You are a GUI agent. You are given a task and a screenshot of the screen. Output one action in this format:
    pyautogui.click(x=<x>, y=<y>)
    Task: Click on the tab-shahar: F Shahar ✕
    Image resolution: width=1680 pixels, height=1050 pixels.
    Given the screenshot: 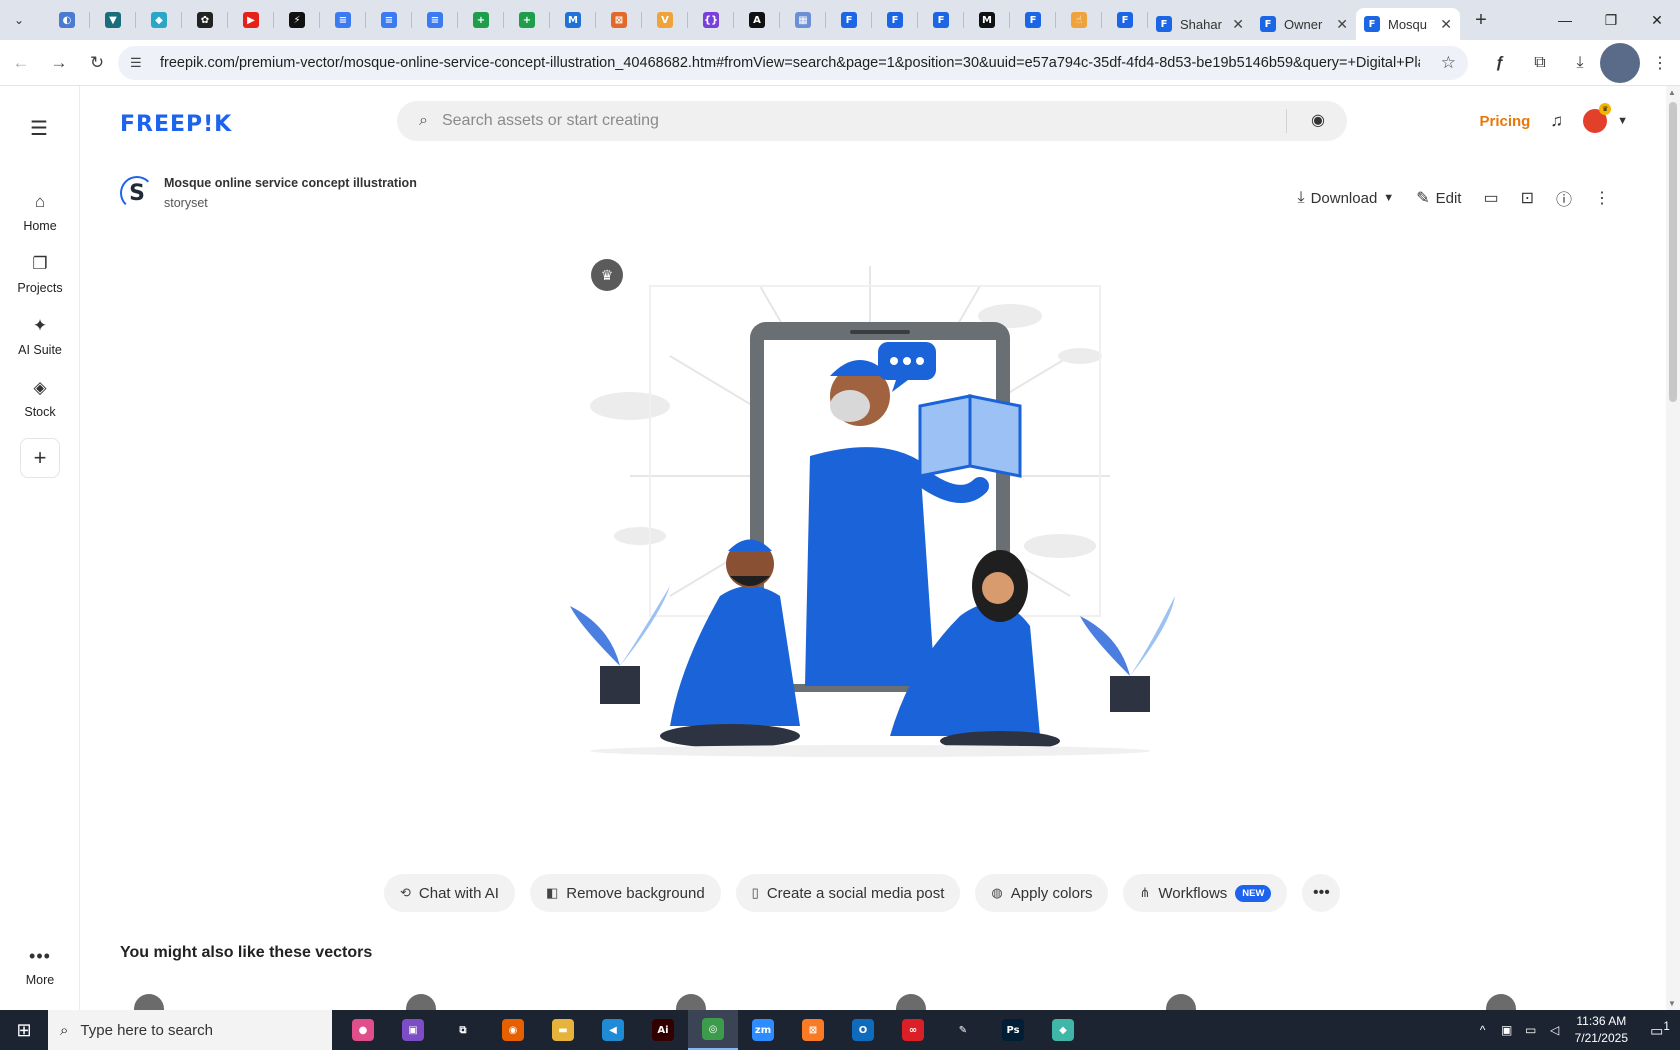 What is the action you would take?
    pyautogui.click(x=1200, y=24)
    